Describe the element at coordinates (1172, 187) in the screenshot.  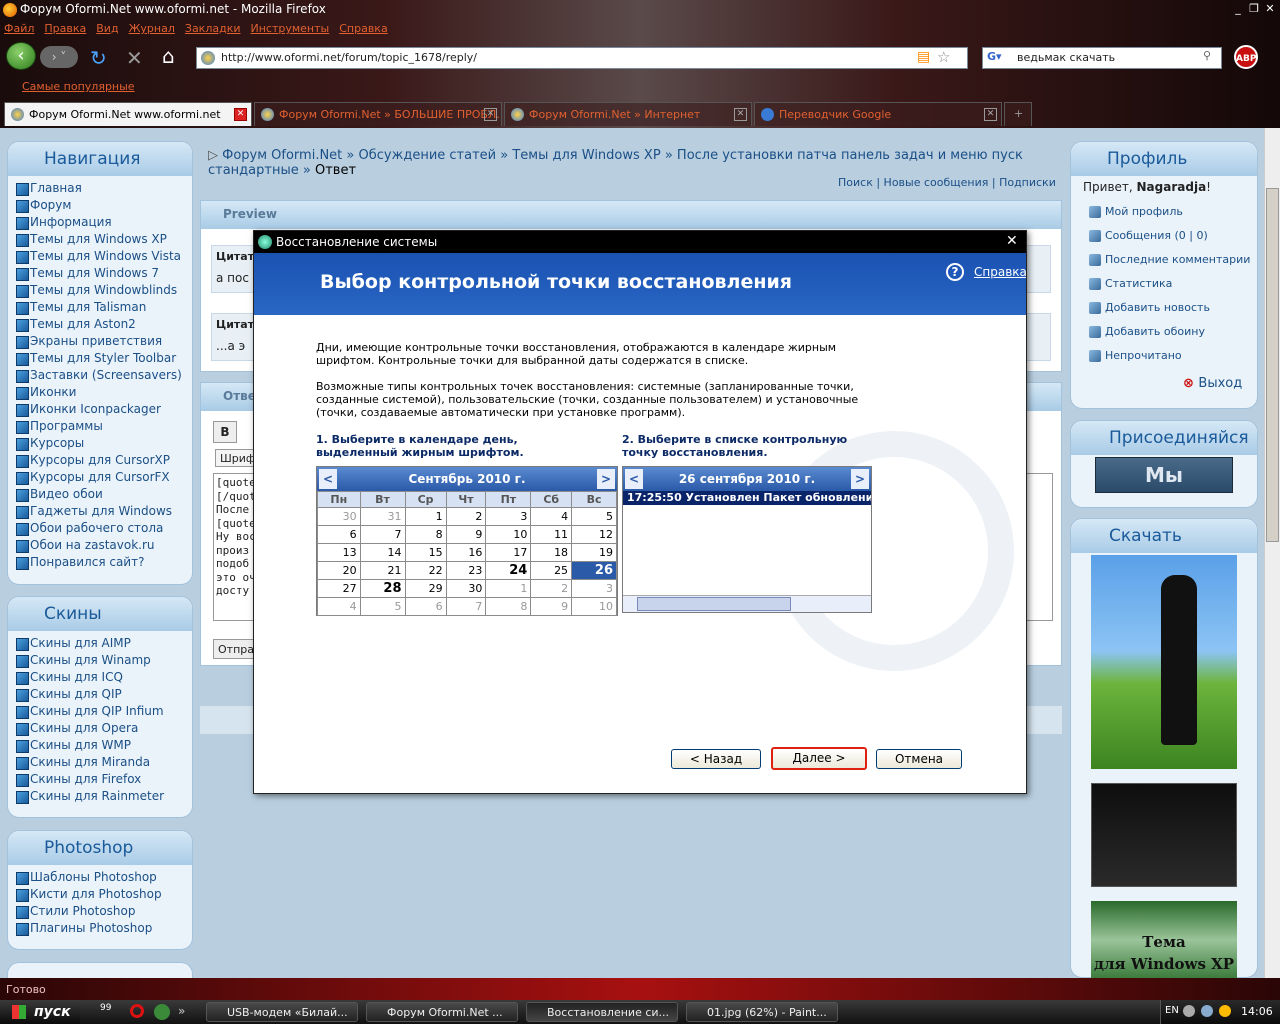
I see `username: Nagaradja` at that location.